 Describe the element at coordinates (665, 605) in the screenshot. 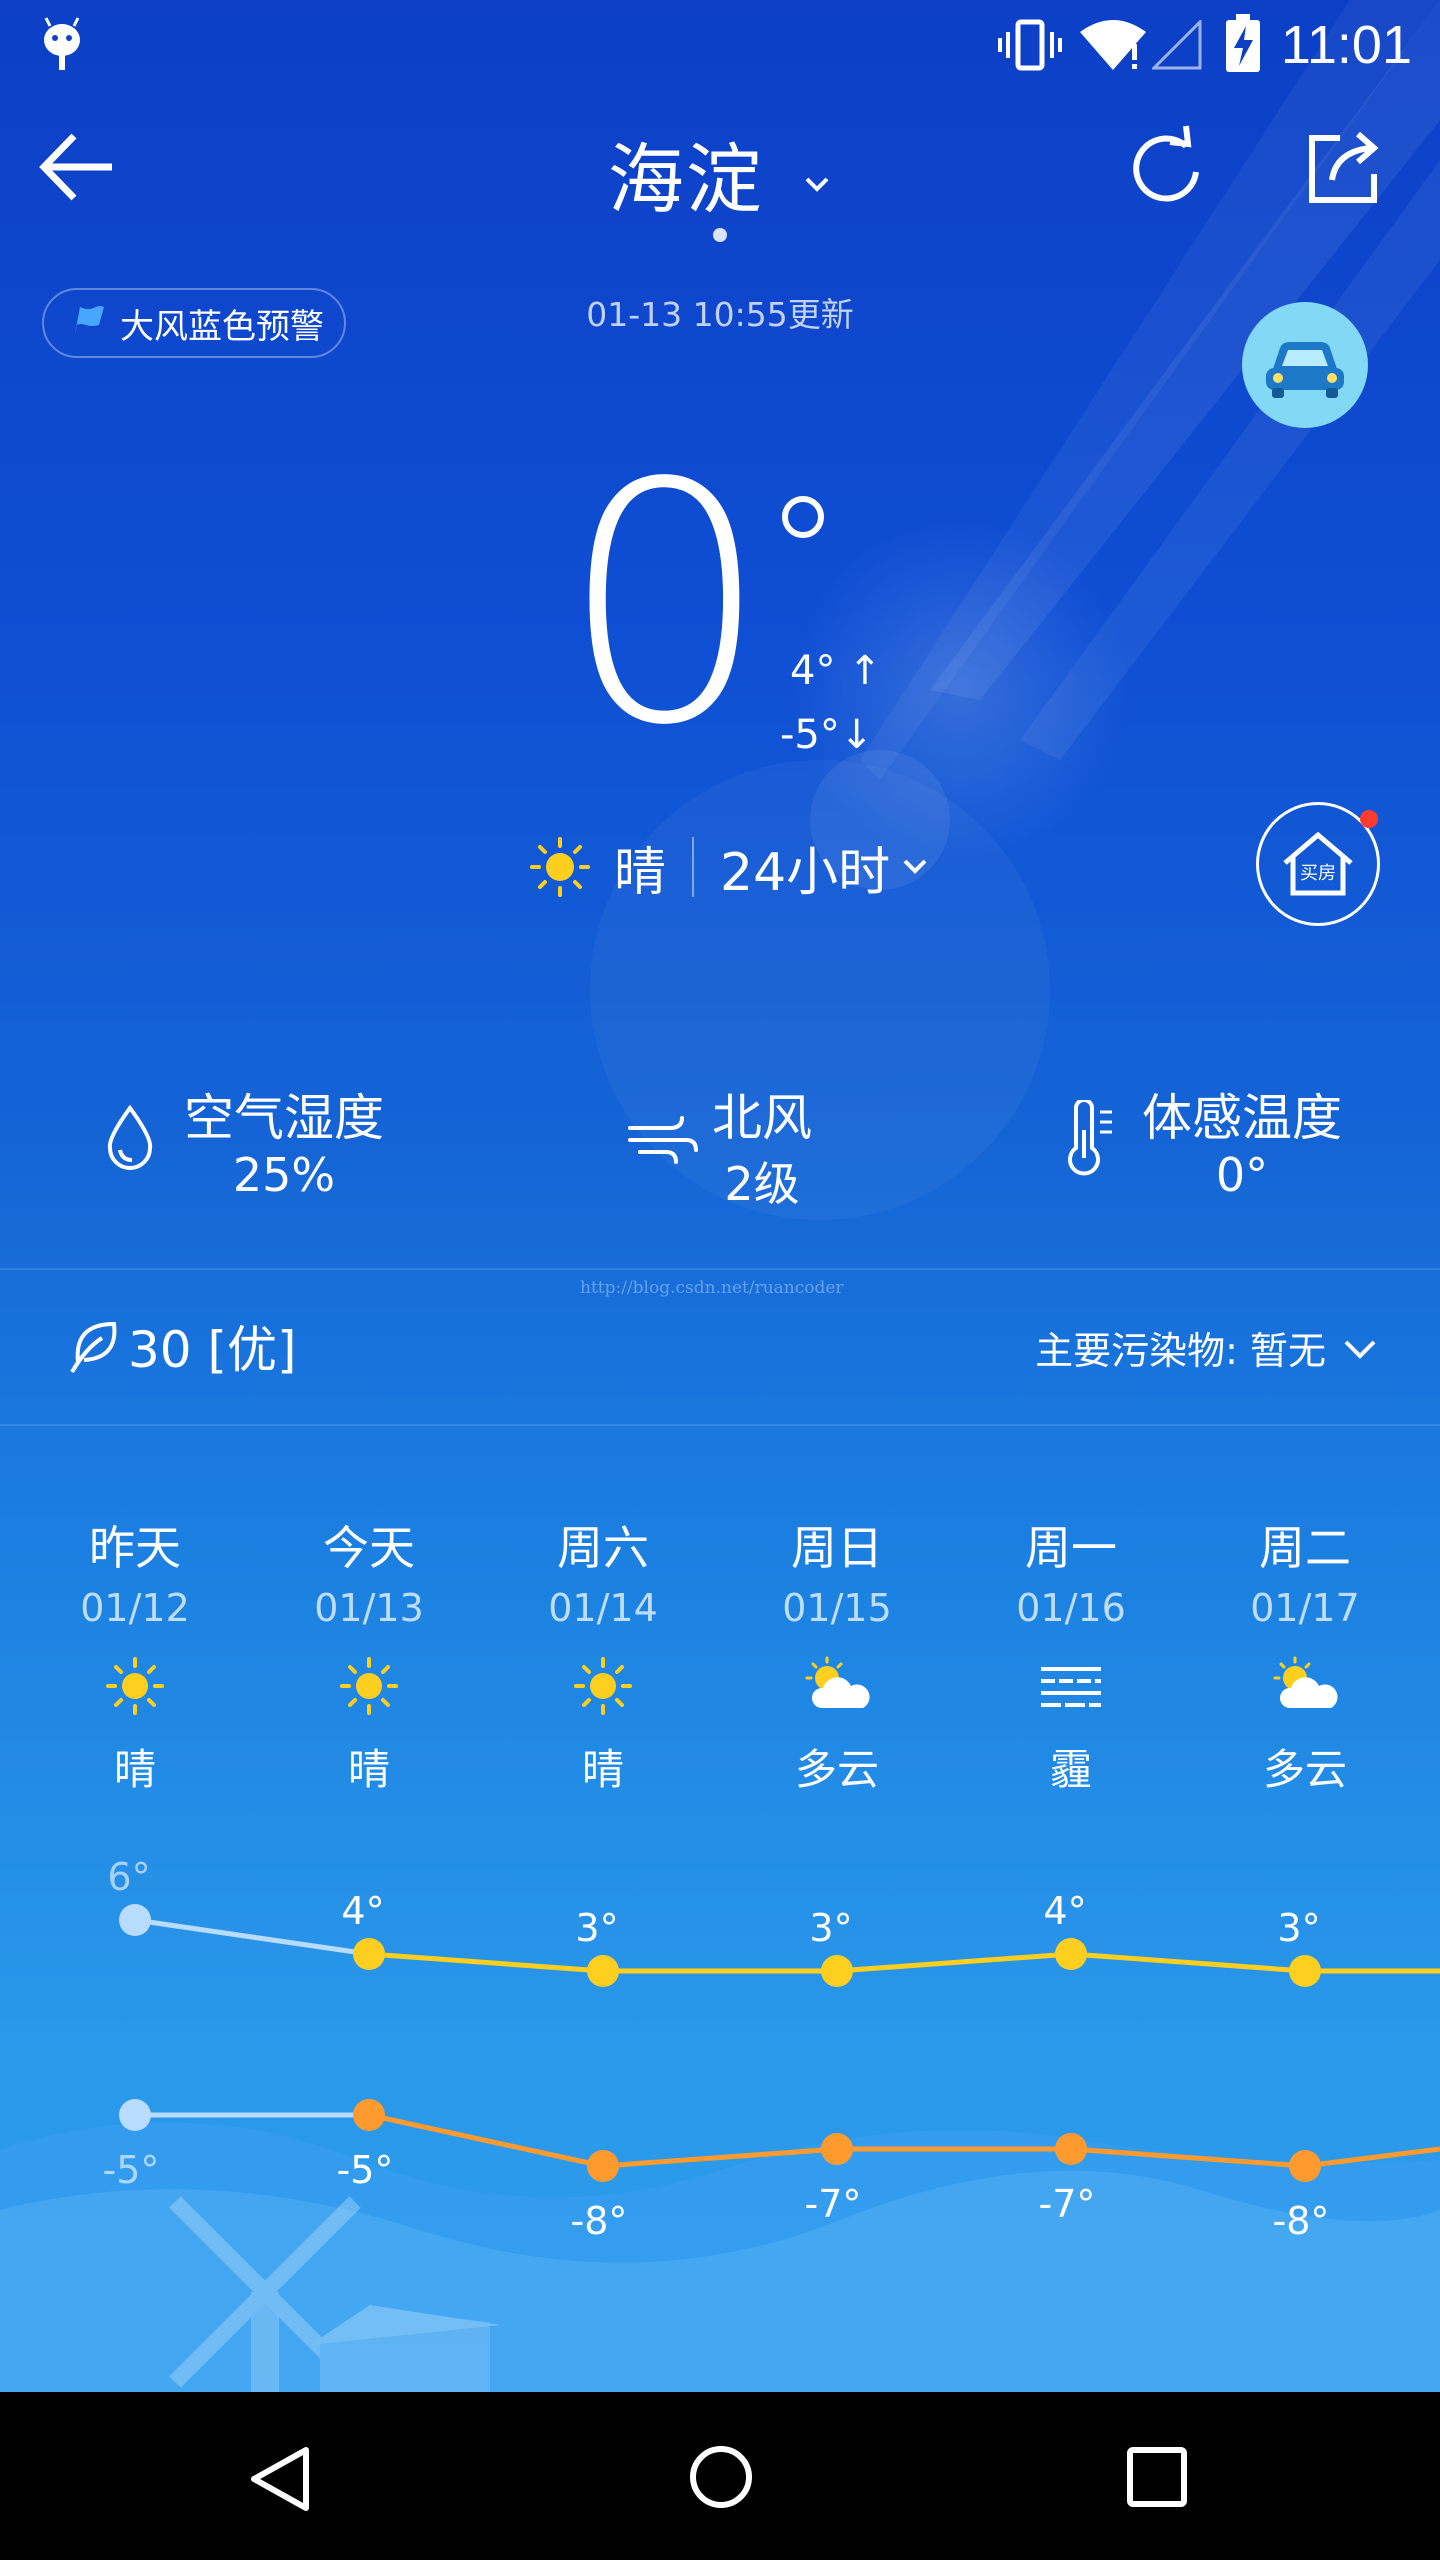

I see `current-temperature: 0` at that location.